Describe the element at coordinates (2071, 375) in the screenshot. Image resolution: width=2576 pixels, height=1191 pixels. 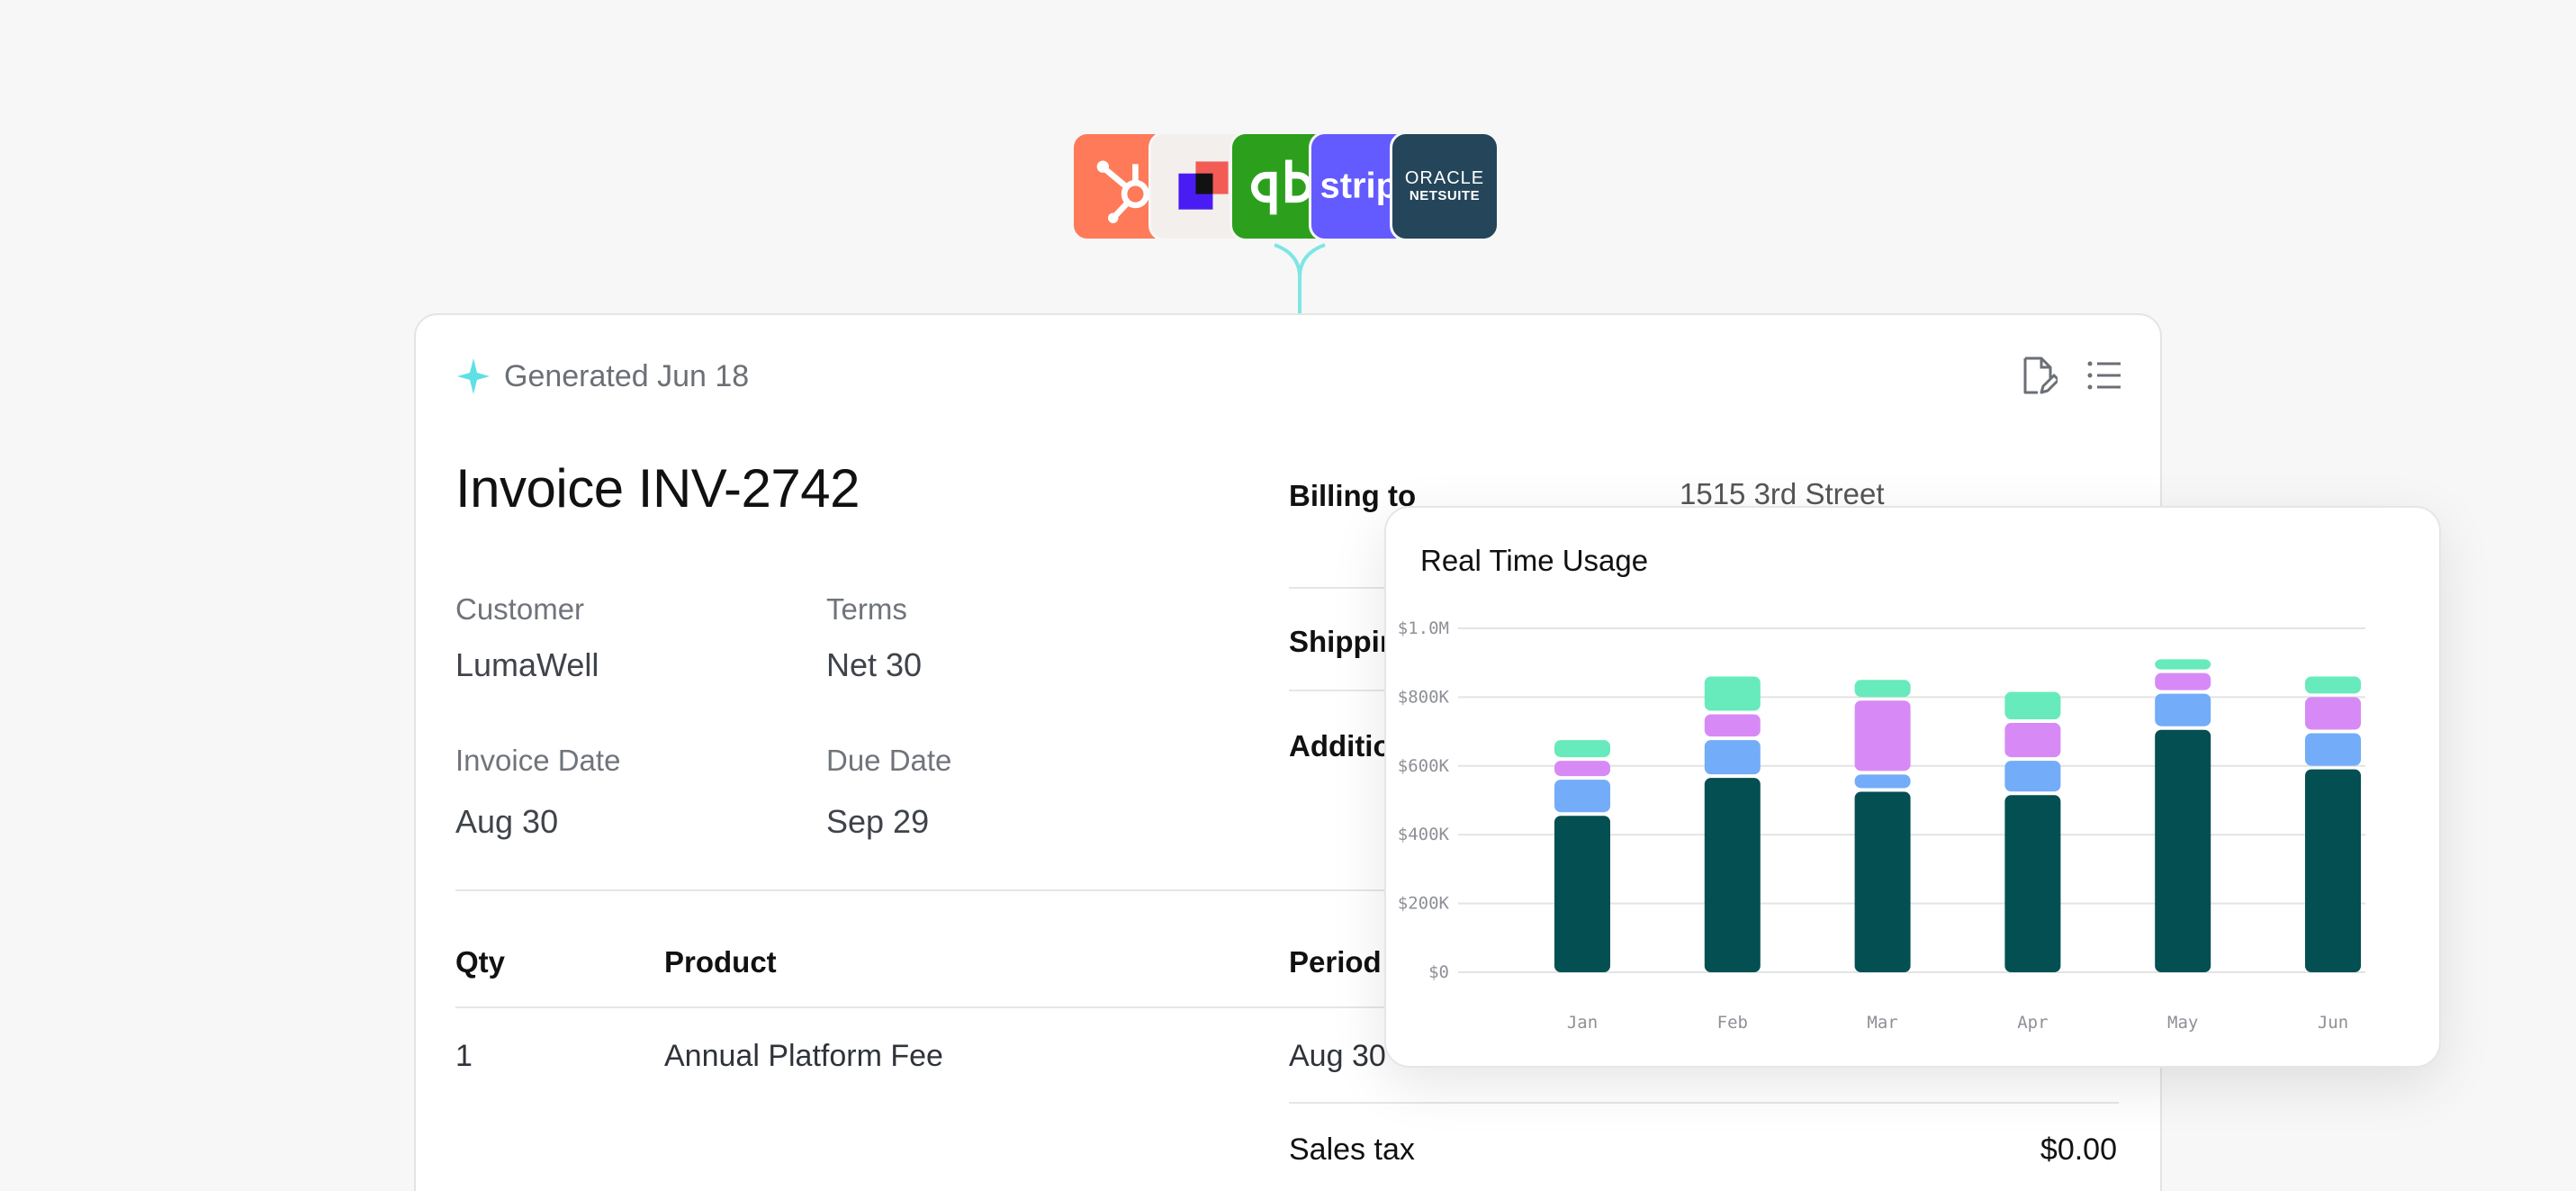
I see `card-toolbar` at that location.